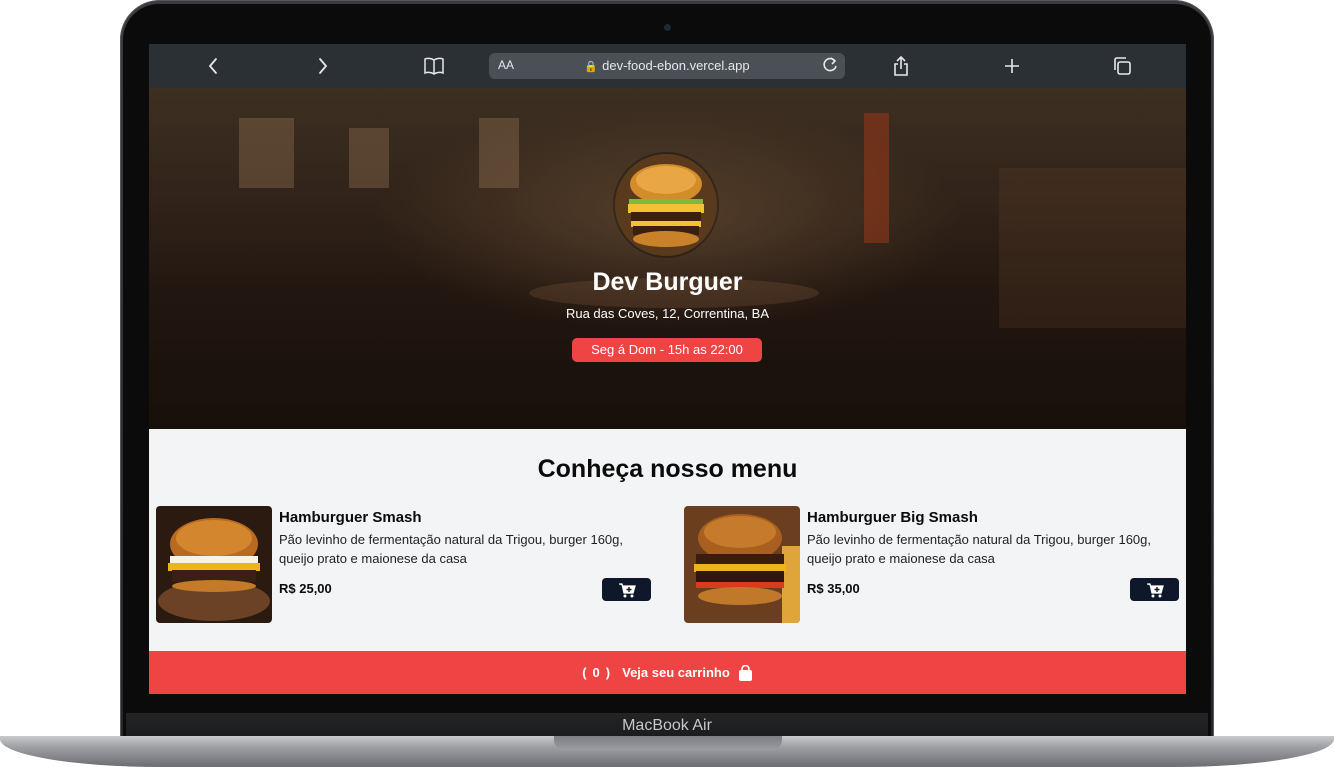 The height and width of the screenshot is (767, 1334). I want to click on menu-heading: Conheça nosso menu, so click(667, 469).